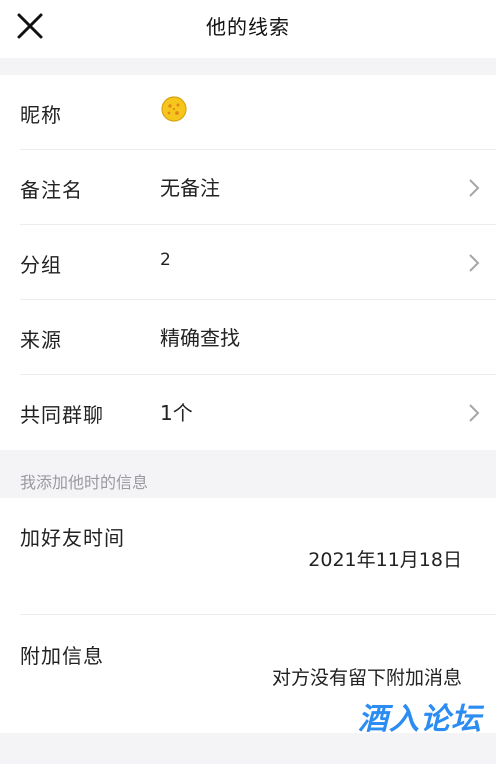  What do you see at coordinates (174, 109) in the screenshot?
I see `yellow-emoji-icon` at bounding box center [174, 109].